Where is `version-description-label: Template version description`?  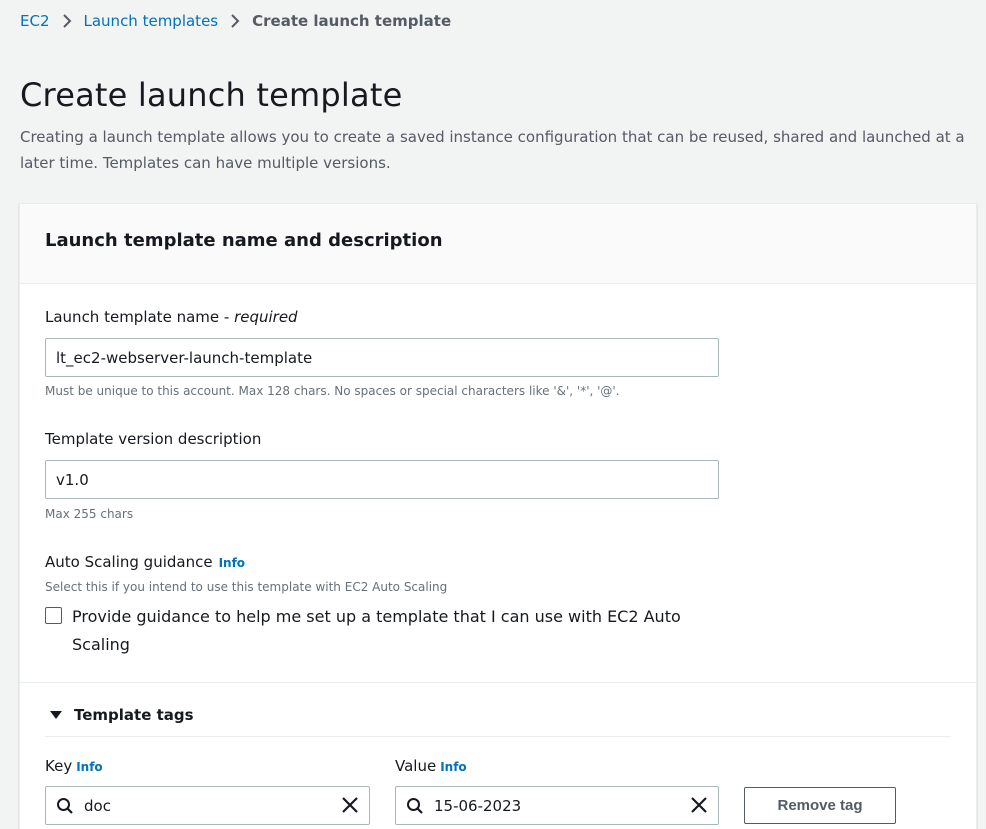 version-description-label: Template version description is located at coordinates (153, 439).